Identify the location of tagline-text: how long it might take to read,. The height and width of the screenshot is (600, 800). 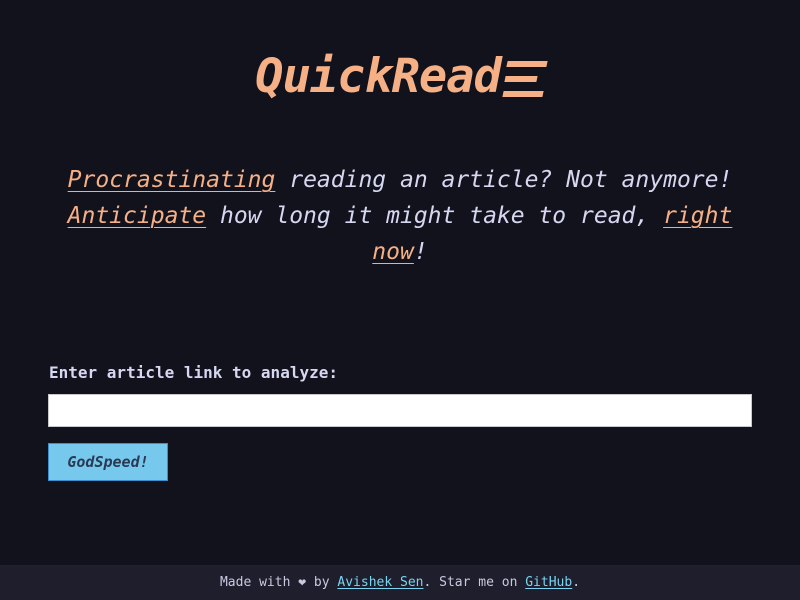
(435, 216).